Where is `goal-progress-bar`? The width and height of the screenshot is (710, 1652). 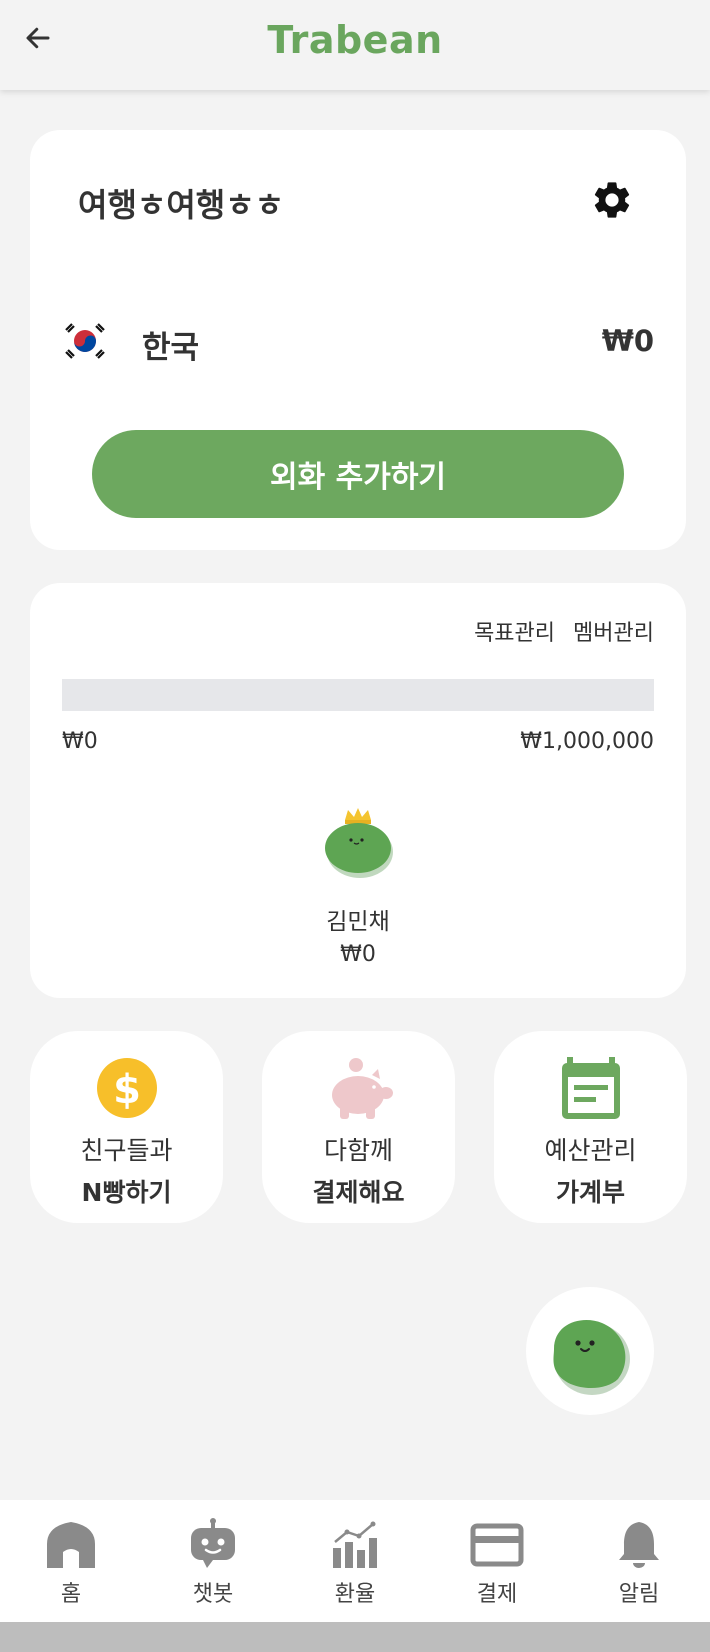 goal-progress-bar is located at coordinates (358, 695).